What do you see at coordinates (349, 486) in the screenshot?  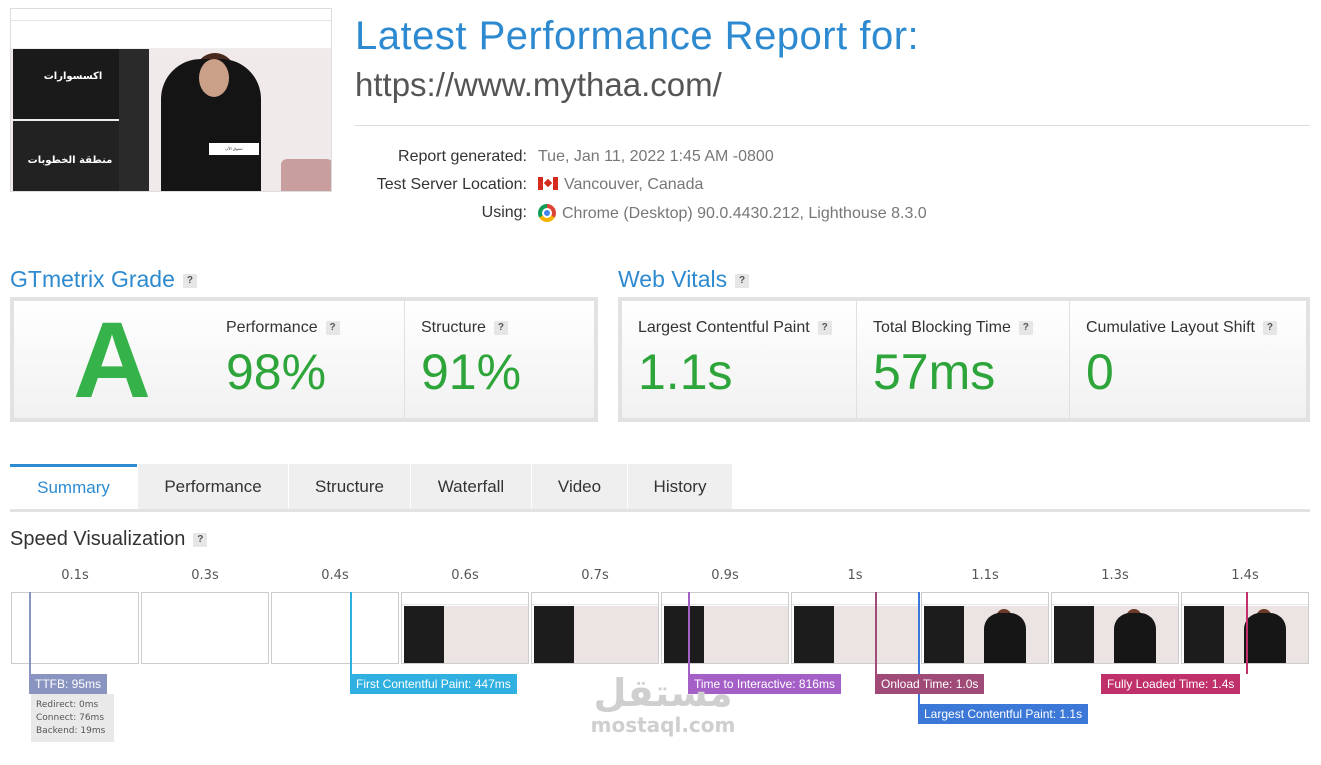 I see `tab-structure: Structure` at bounding box center [349, 486].